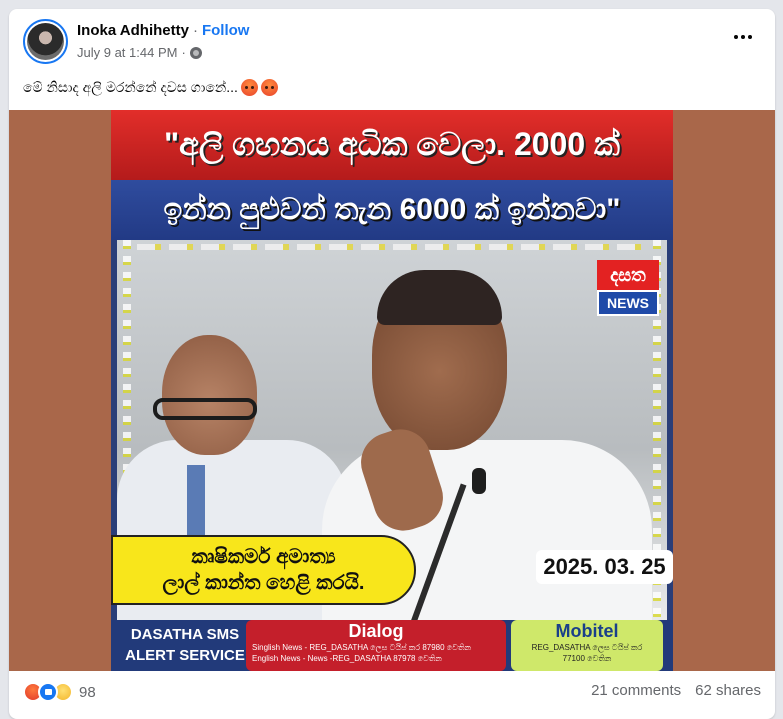 The width and height of the screenshot is (783, 719). I want to click on dasatha-news-logo: දසත NEWS, so click(628, 290).